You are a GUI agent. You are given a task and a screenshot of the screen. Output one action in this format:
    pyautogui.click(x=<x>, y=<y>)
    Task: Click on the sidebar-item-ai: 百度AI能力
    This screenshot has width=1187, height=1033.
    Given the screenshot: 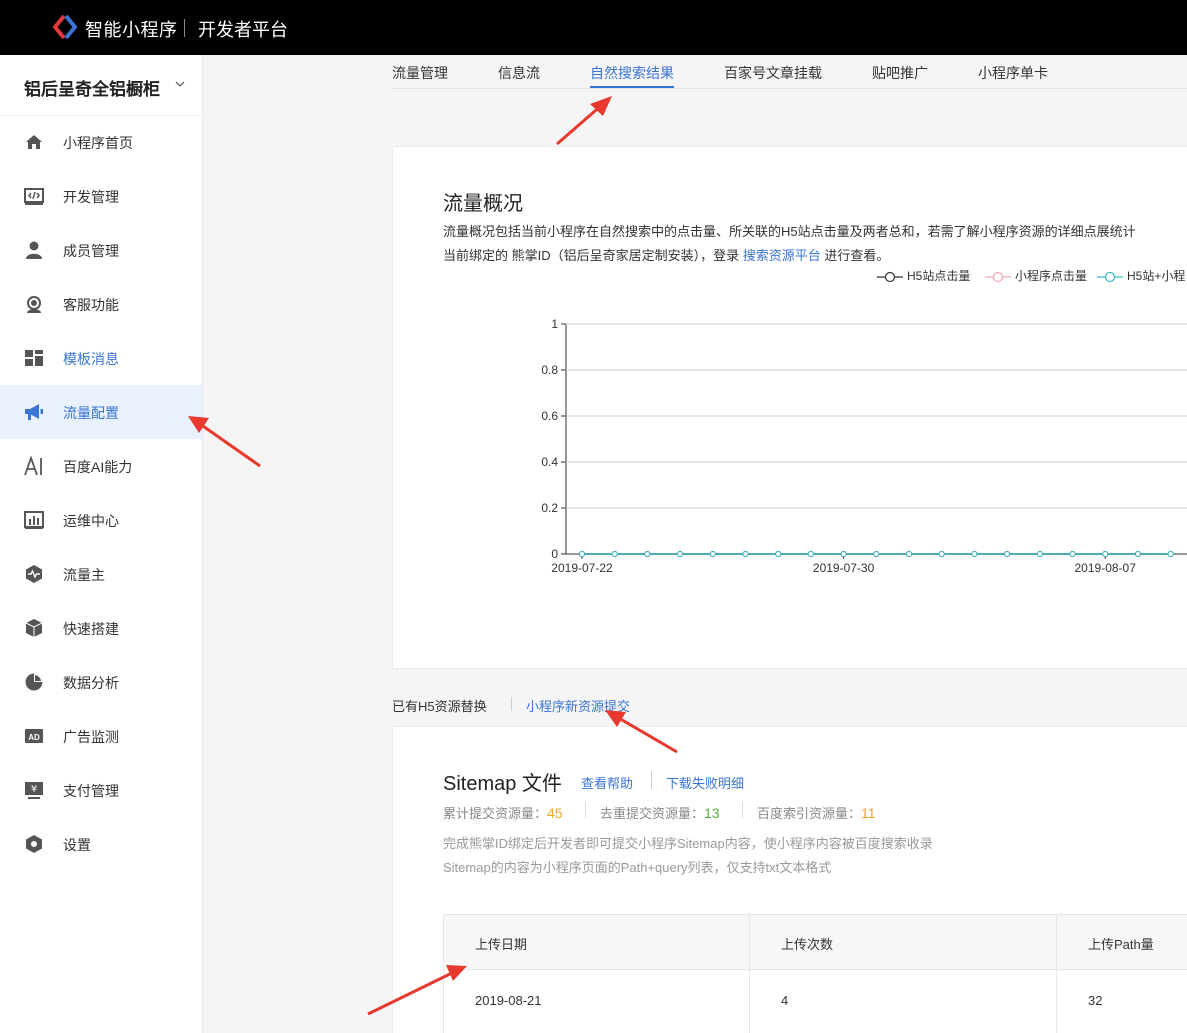 What is the action you would take?
    pyautogui.click(x=101, y=466)
    